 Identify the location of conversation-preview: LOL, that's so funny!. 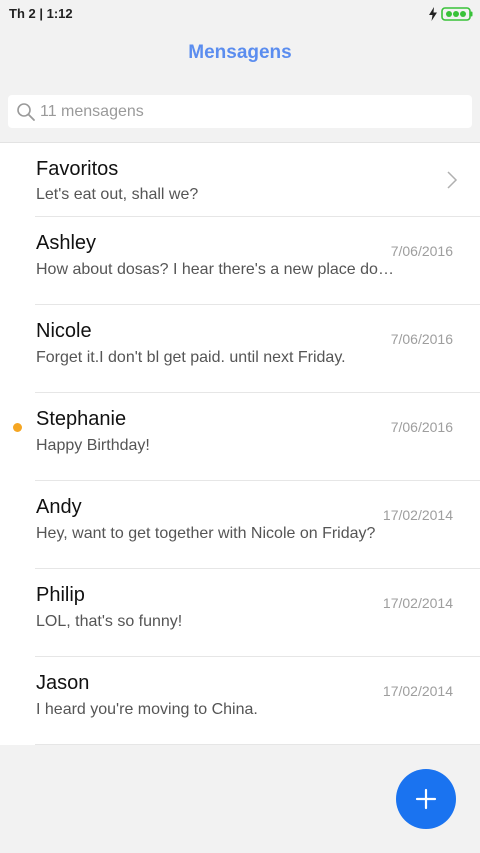
(109, 621).